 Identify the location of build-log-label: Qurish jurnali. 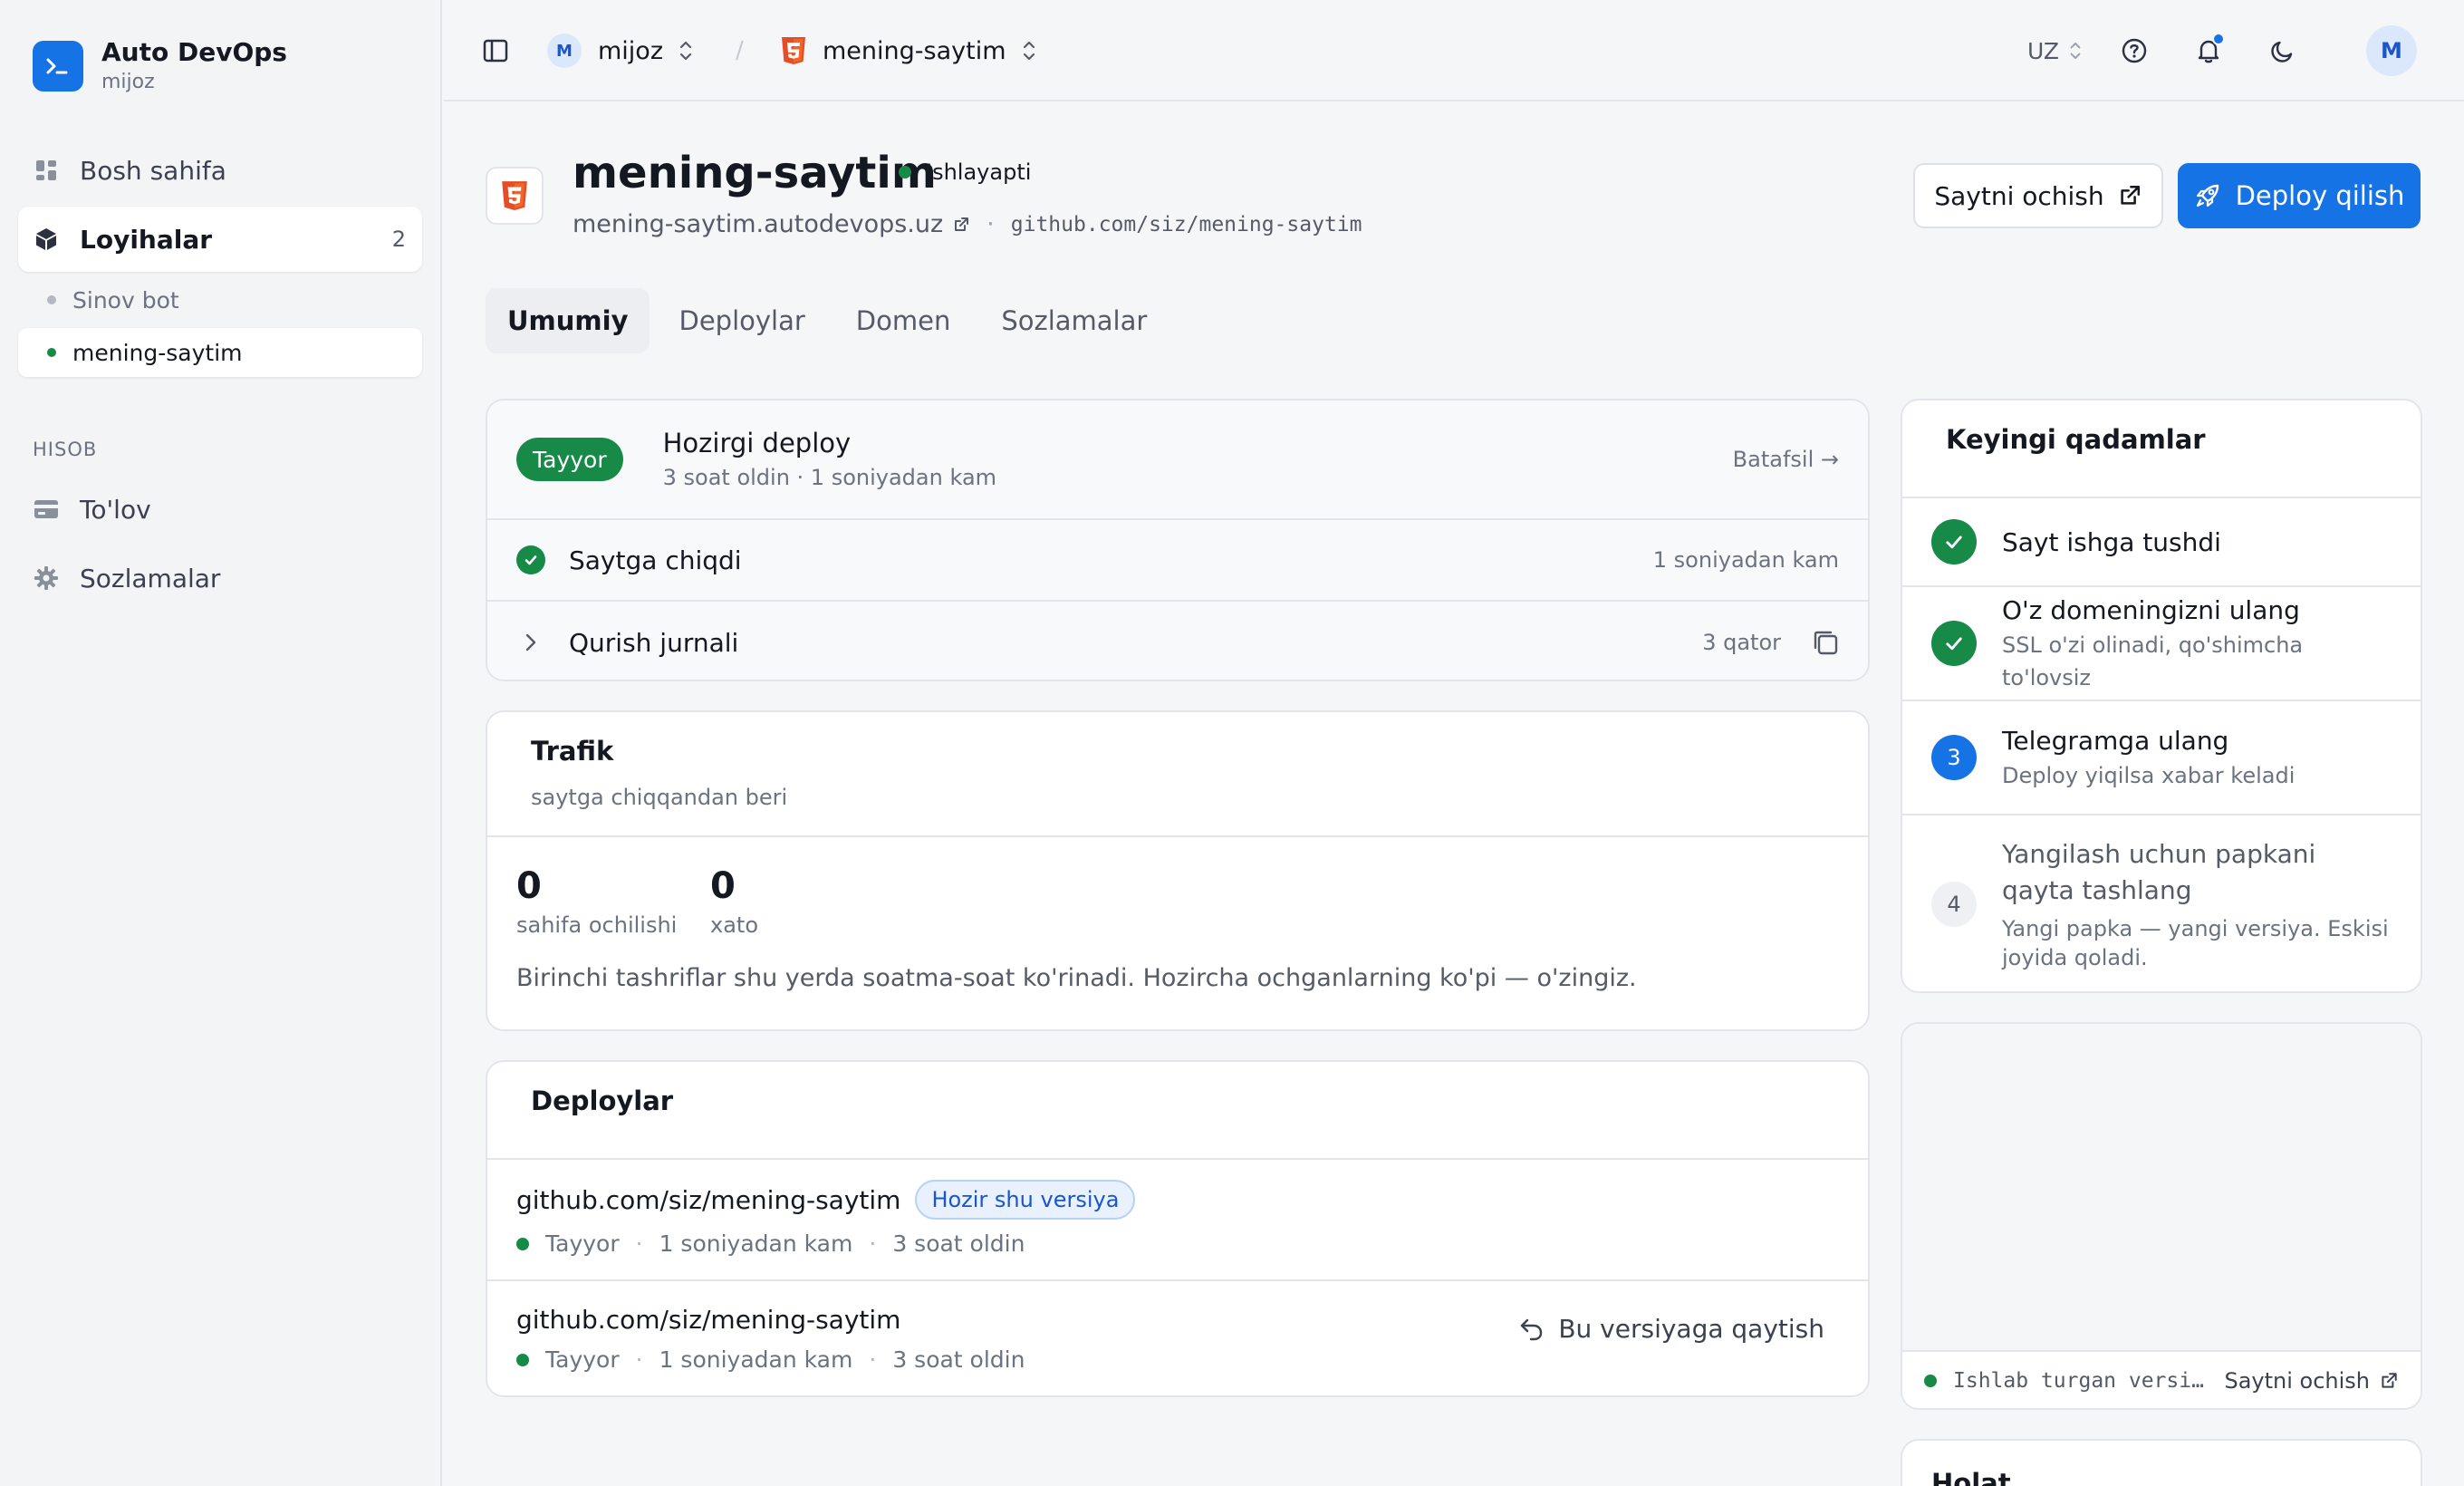
(654, 643).